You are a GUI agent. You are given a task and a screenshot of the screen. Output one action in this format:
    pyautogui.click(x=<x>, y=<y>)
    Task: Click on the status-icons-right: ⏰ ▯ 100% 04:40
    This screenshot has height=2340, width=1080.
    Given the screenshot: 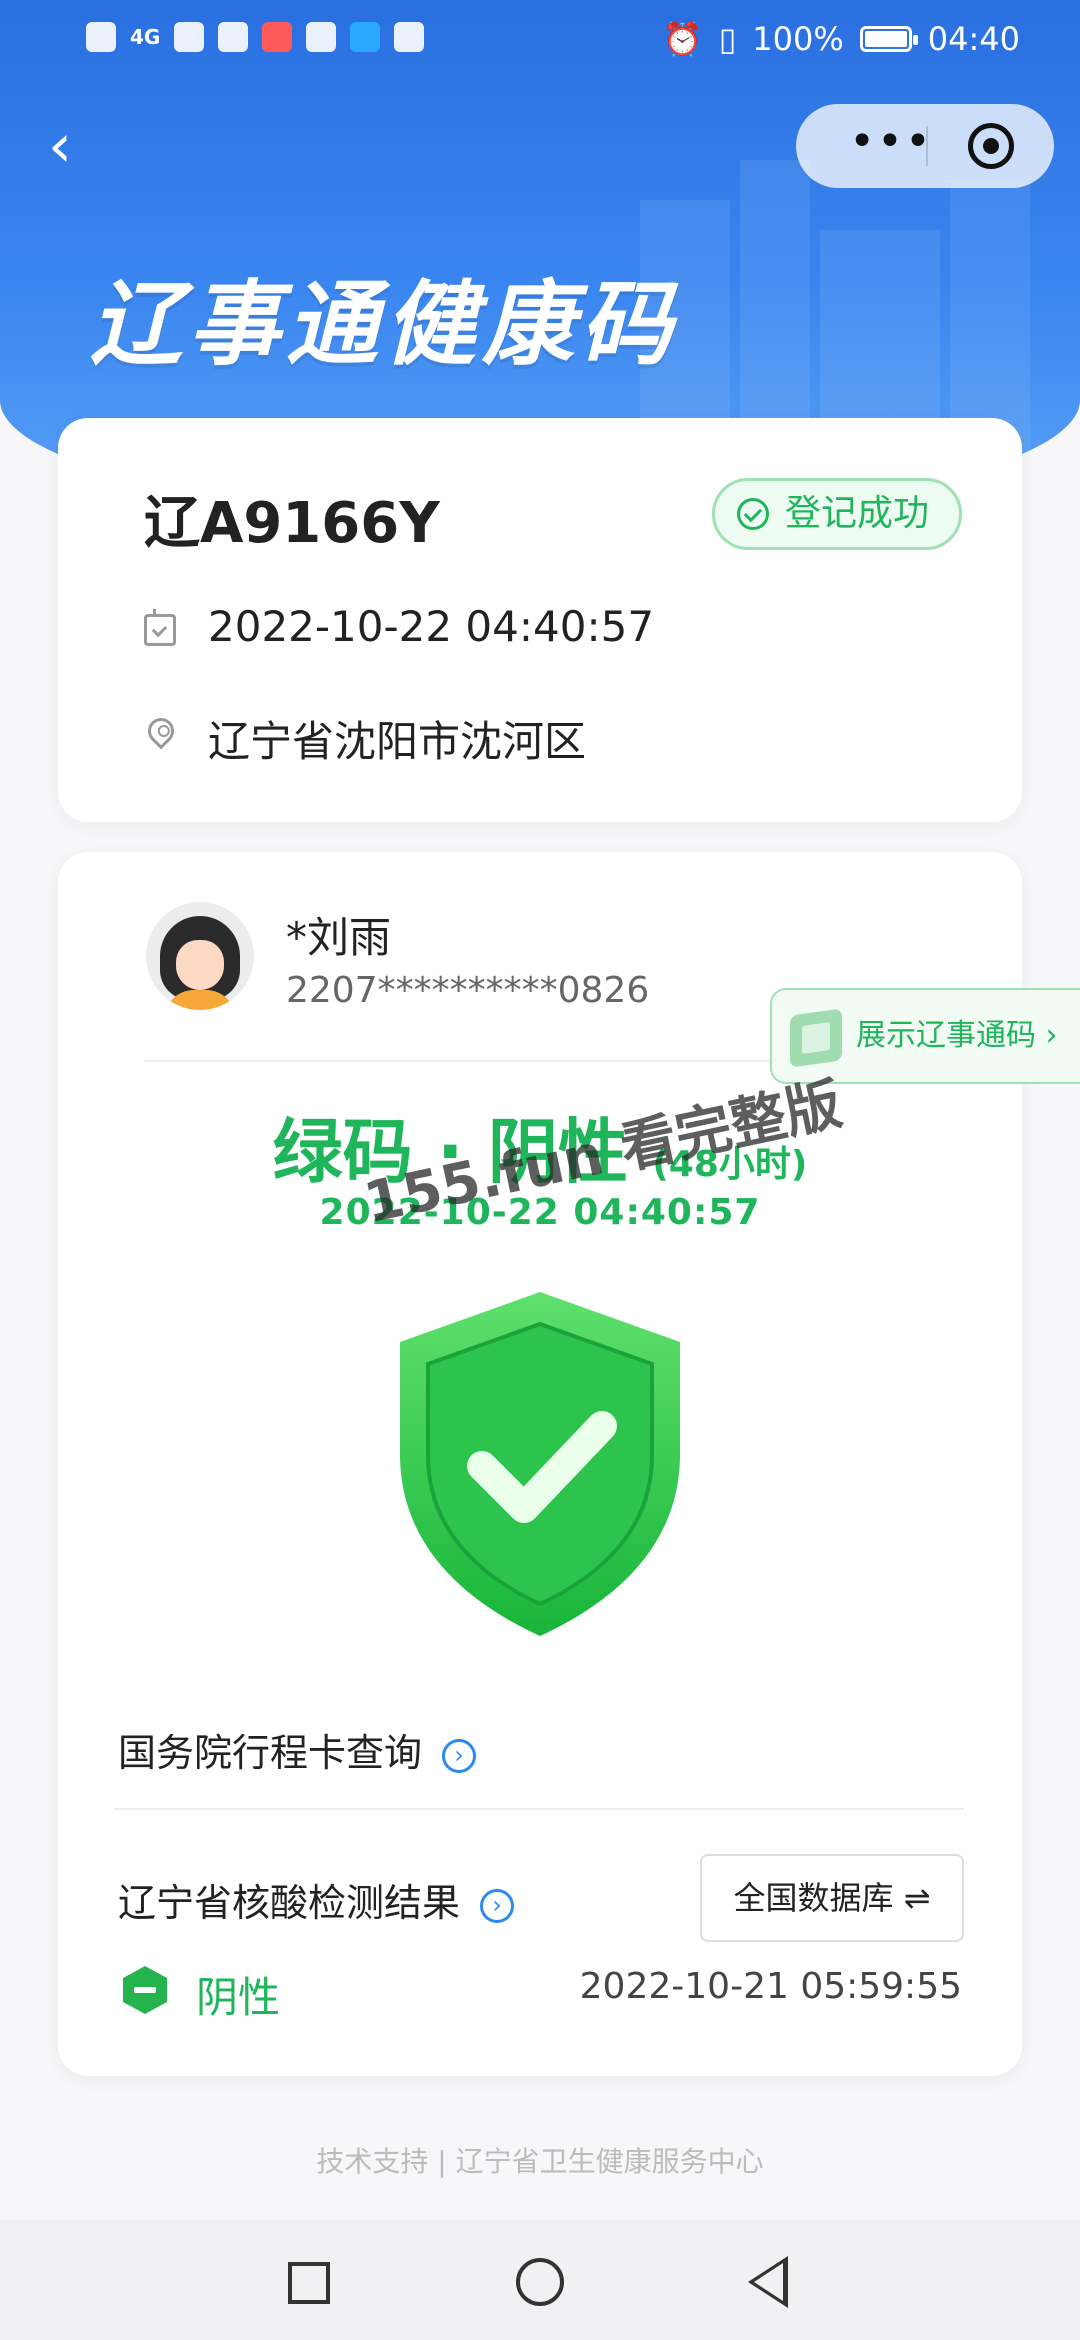 What is the action you would take?
    pyautogui.click(x=841, y=39)
    